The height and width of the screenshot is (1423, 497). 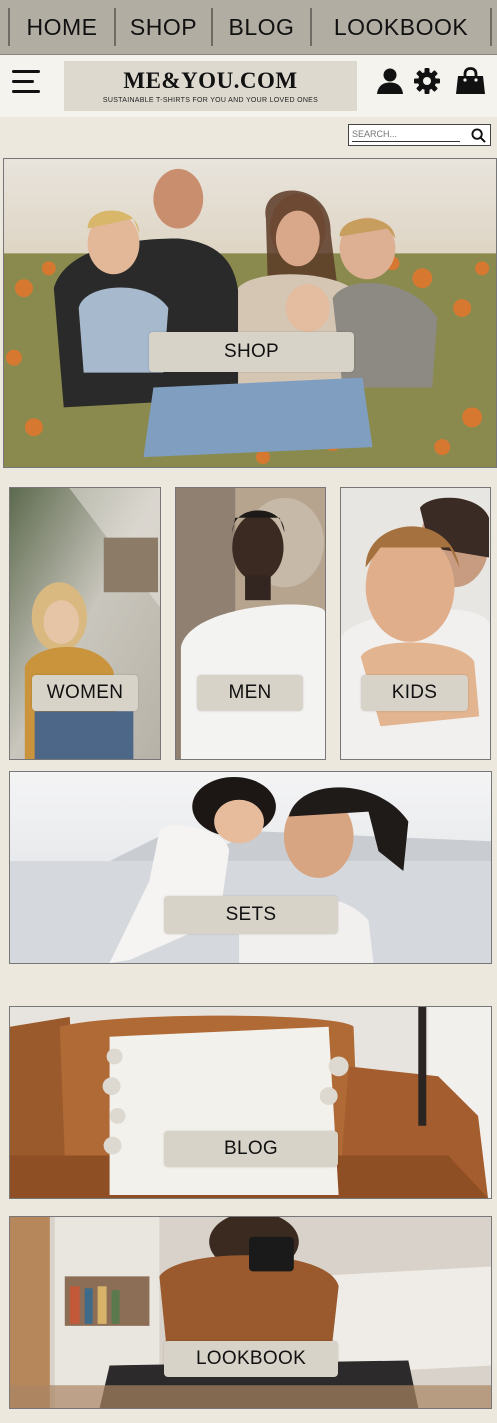 I want to click on women-photo, so click(x=85, y=623).